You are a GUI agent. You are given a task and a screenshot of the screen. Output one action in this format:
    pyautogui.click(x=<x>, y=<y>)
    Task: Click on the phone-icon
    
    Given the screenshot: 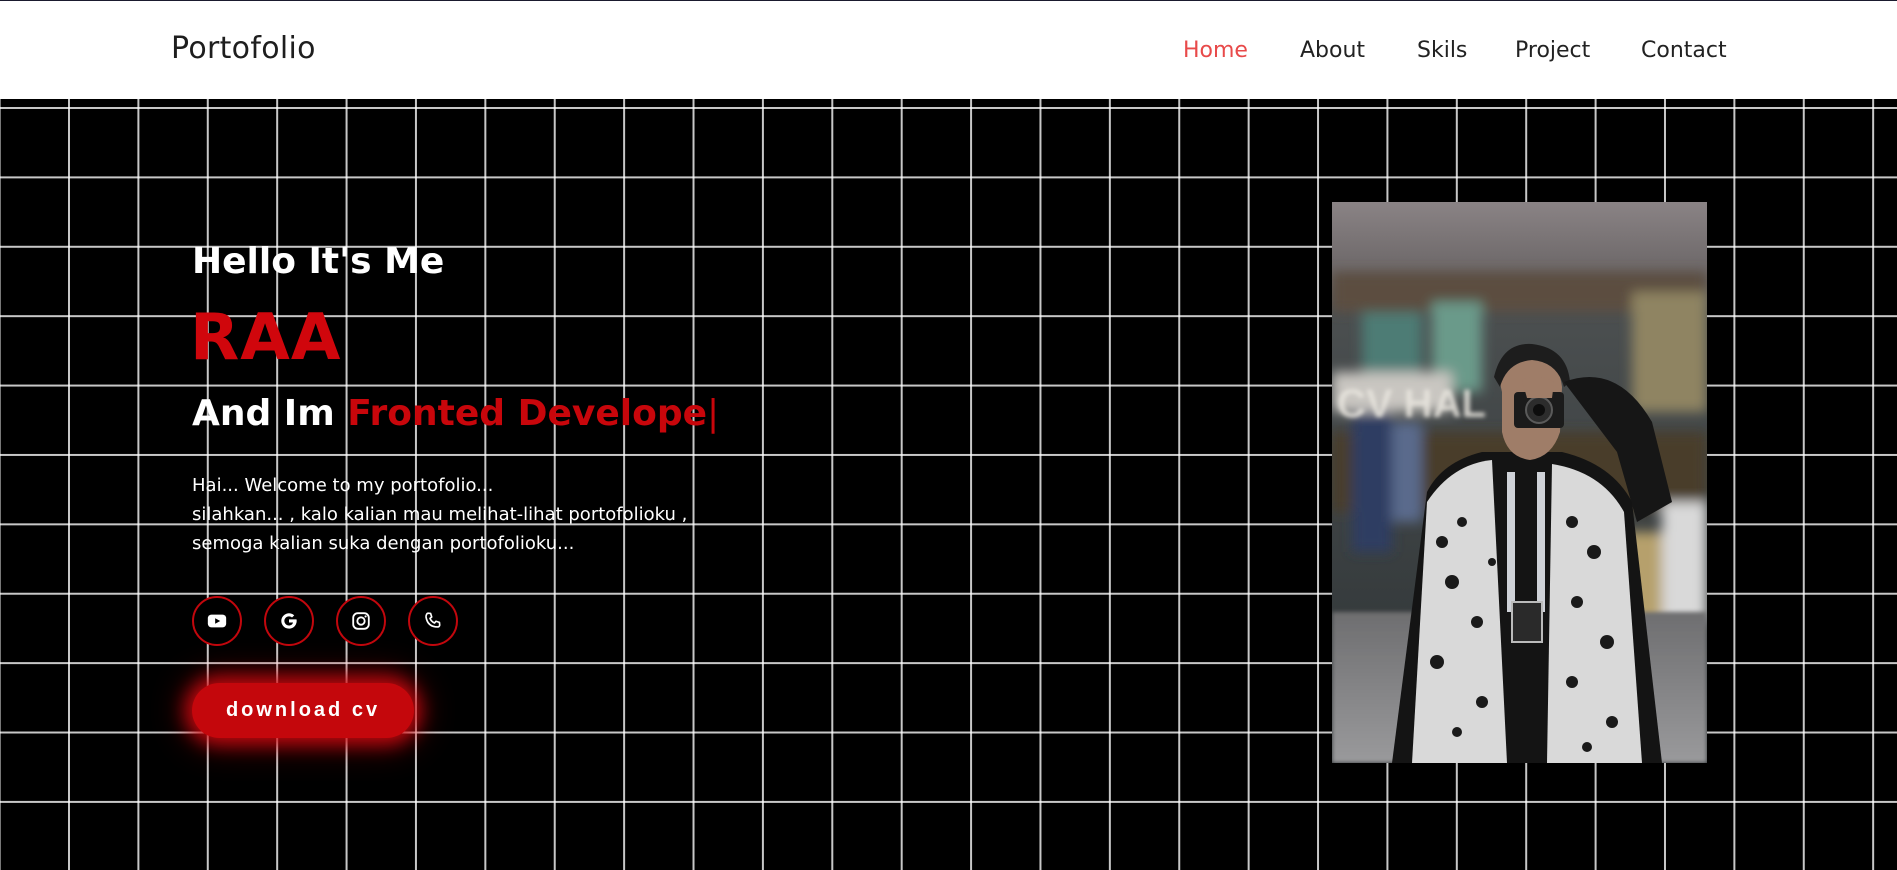 What is the action you would take?
    pyautogui.click(x=433, y=620)
    